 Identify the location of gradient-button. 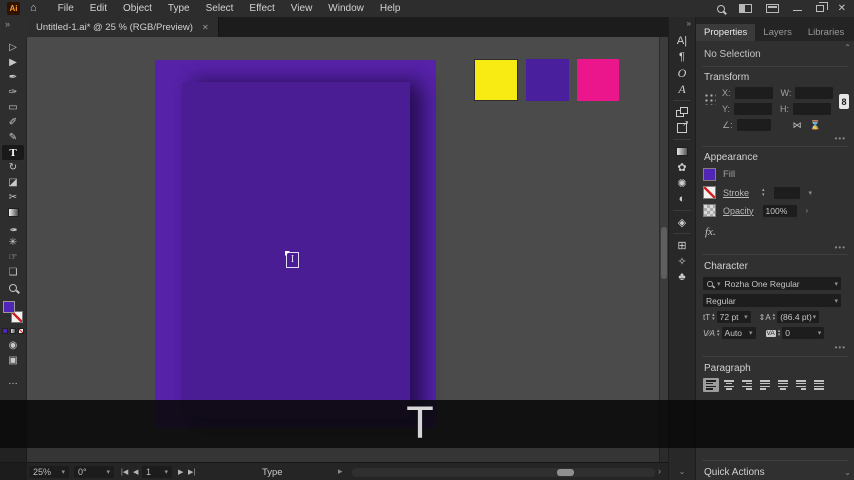
(13, 331).